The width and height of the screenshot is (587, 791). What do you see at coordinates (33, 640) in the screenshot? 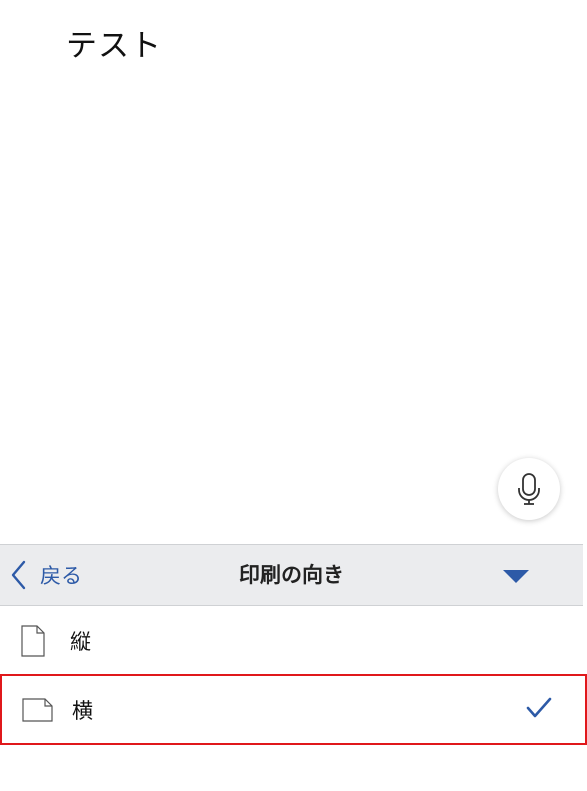
I see `page-portrait-icon` at bounding box center [33, 640].